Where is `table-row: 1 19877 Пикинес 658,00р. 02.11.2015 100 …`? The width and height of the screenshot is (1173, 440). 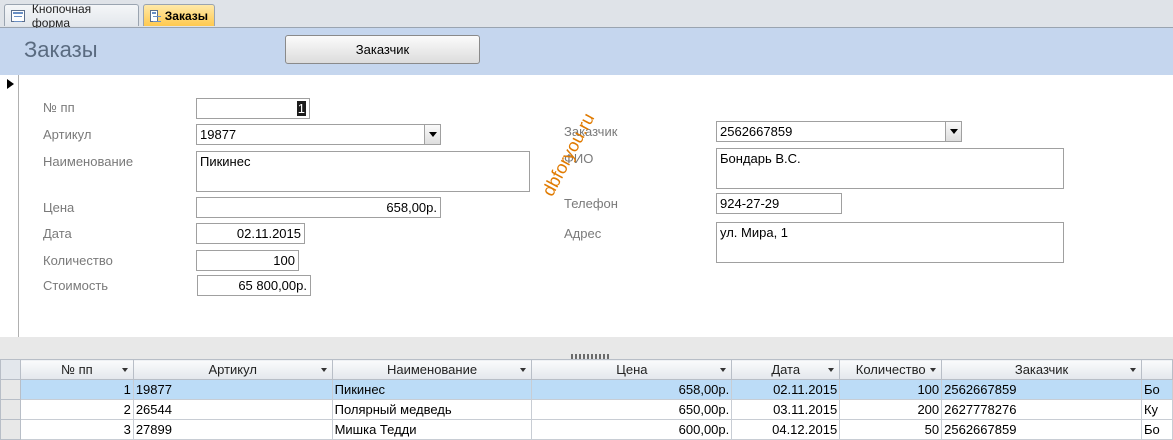 table-row: 1 19877 Пикинес 658,00р. 02.11.2015 100 … is located at coordinates (586, 389).